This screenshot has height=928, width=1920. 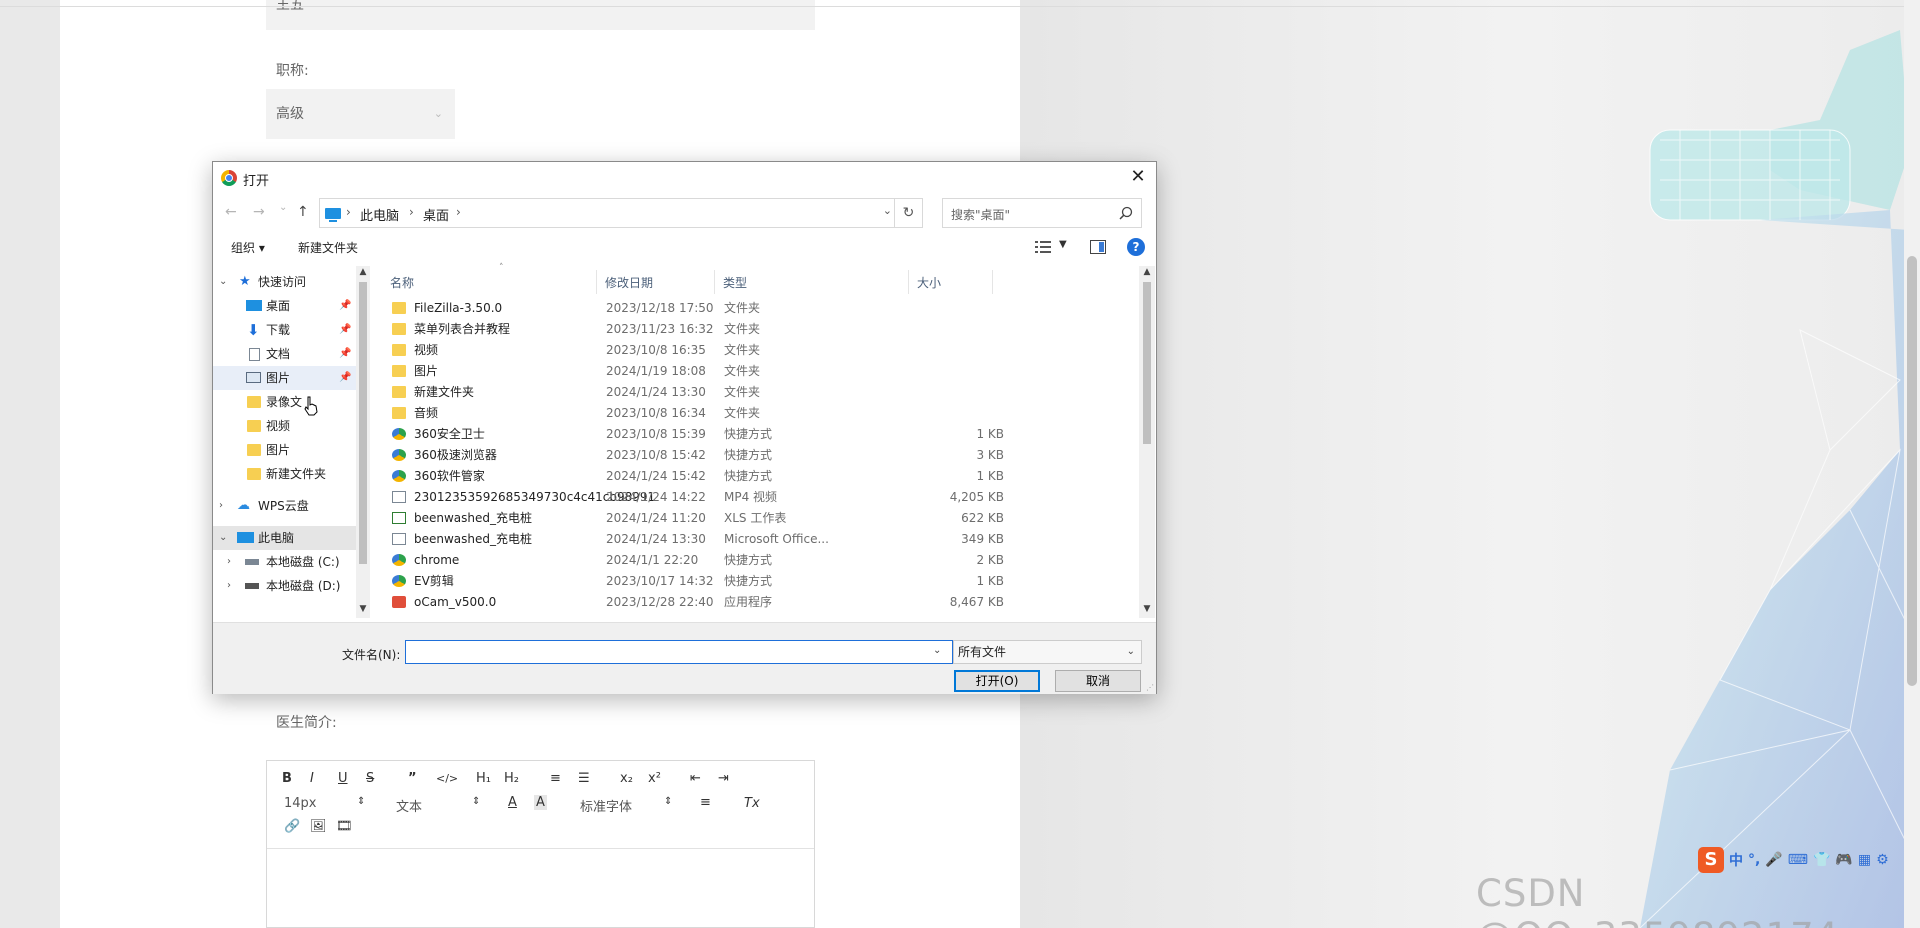 I want to click on navigation-scrollbar: ▲ ▼, so click(x=363, y=442).